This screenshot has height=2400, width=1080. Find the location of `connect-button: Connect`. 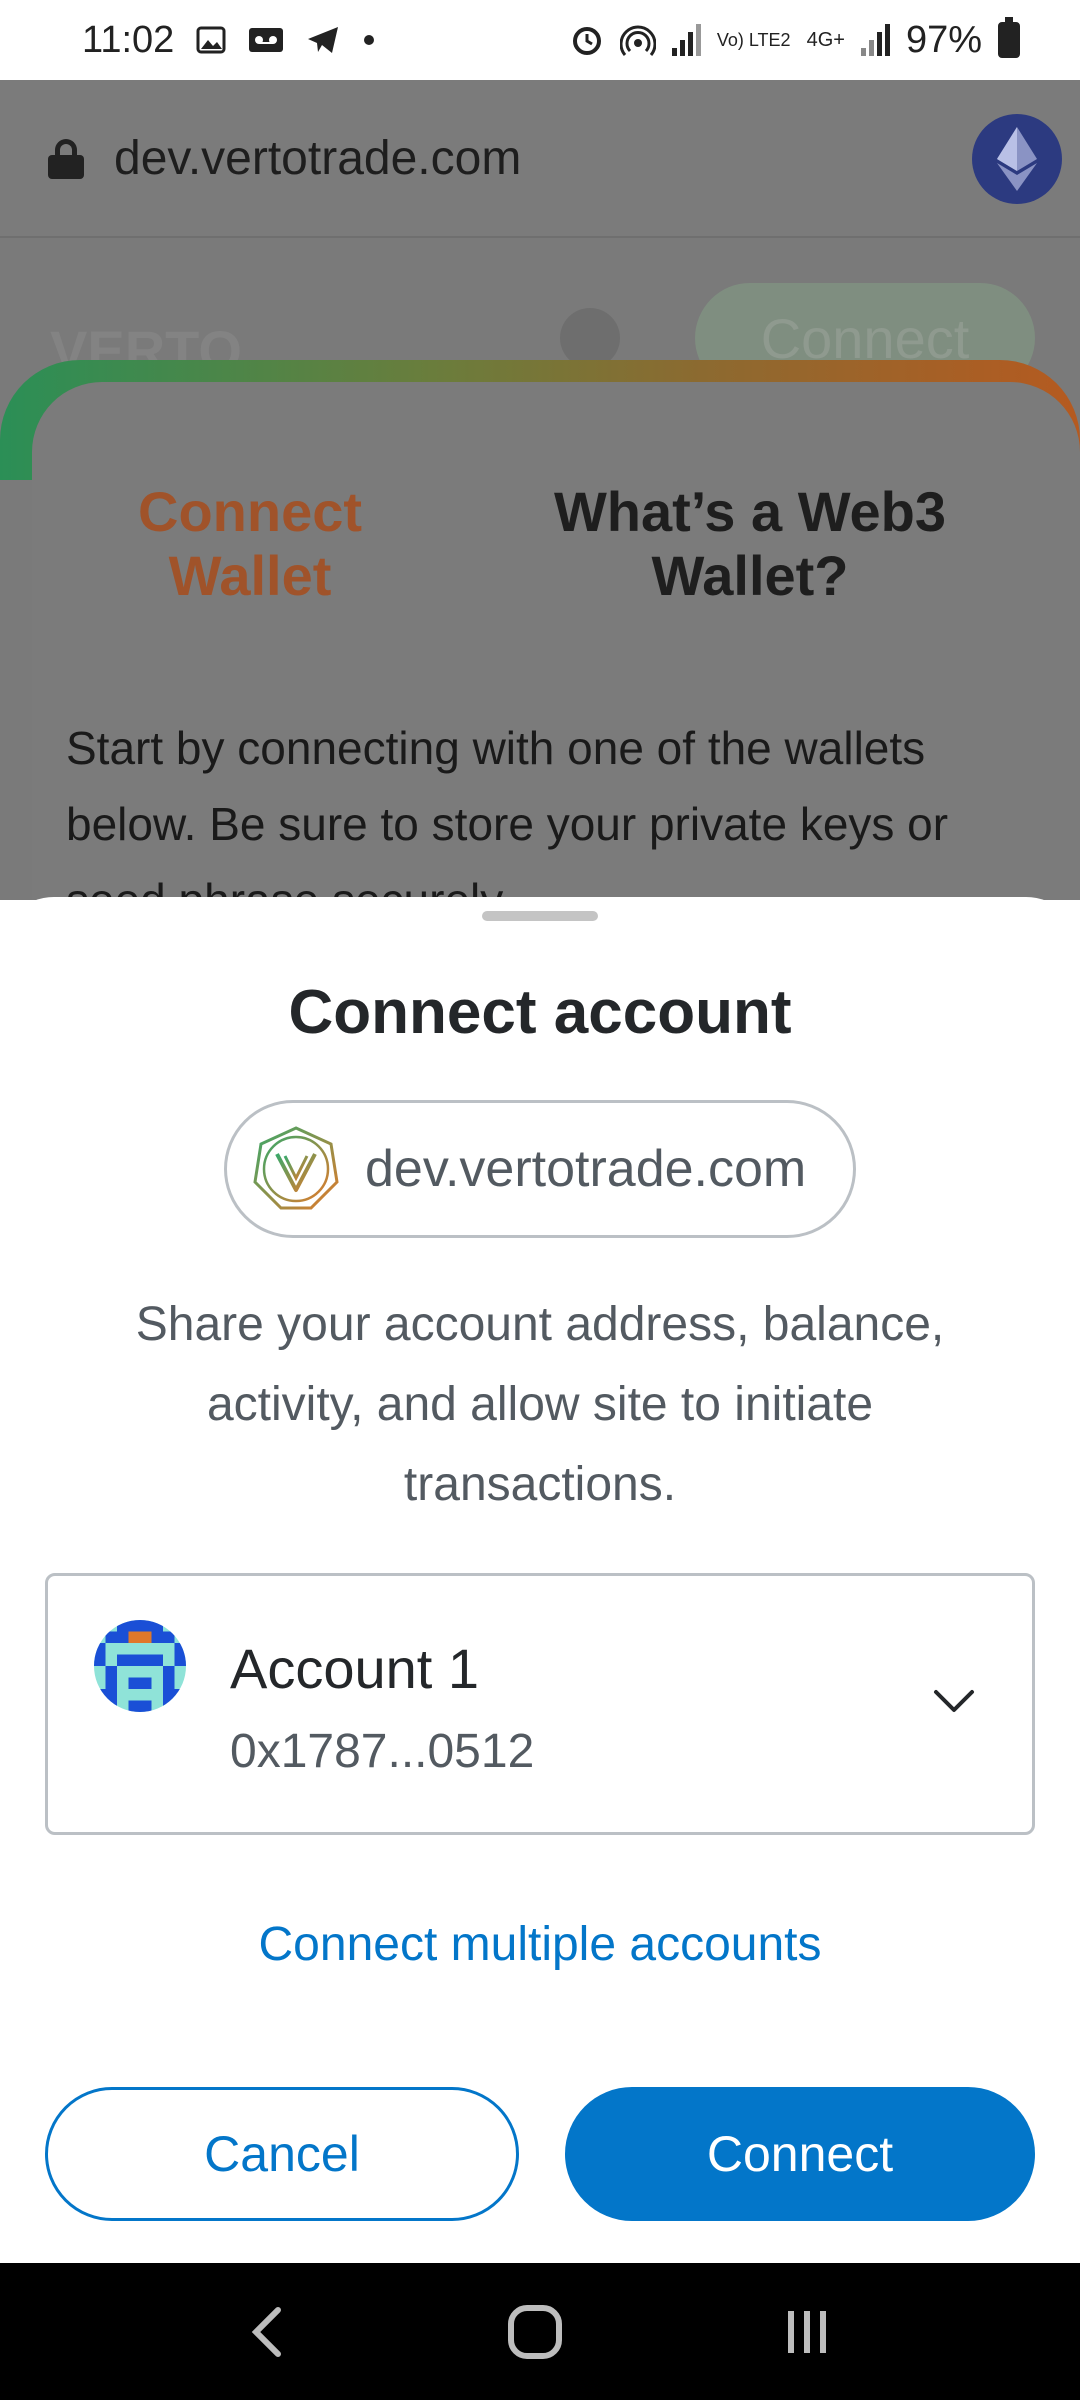

connect-button: Connect is located at coordinates (800, 2154).